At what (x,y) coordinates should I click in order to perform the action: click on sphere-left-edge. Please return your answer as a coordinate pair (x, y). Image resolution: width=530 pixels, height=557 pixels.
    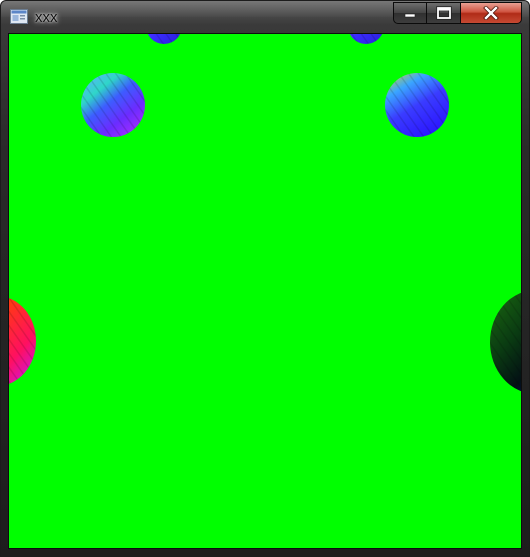
    Looking at the image, I should click on (22, 341).